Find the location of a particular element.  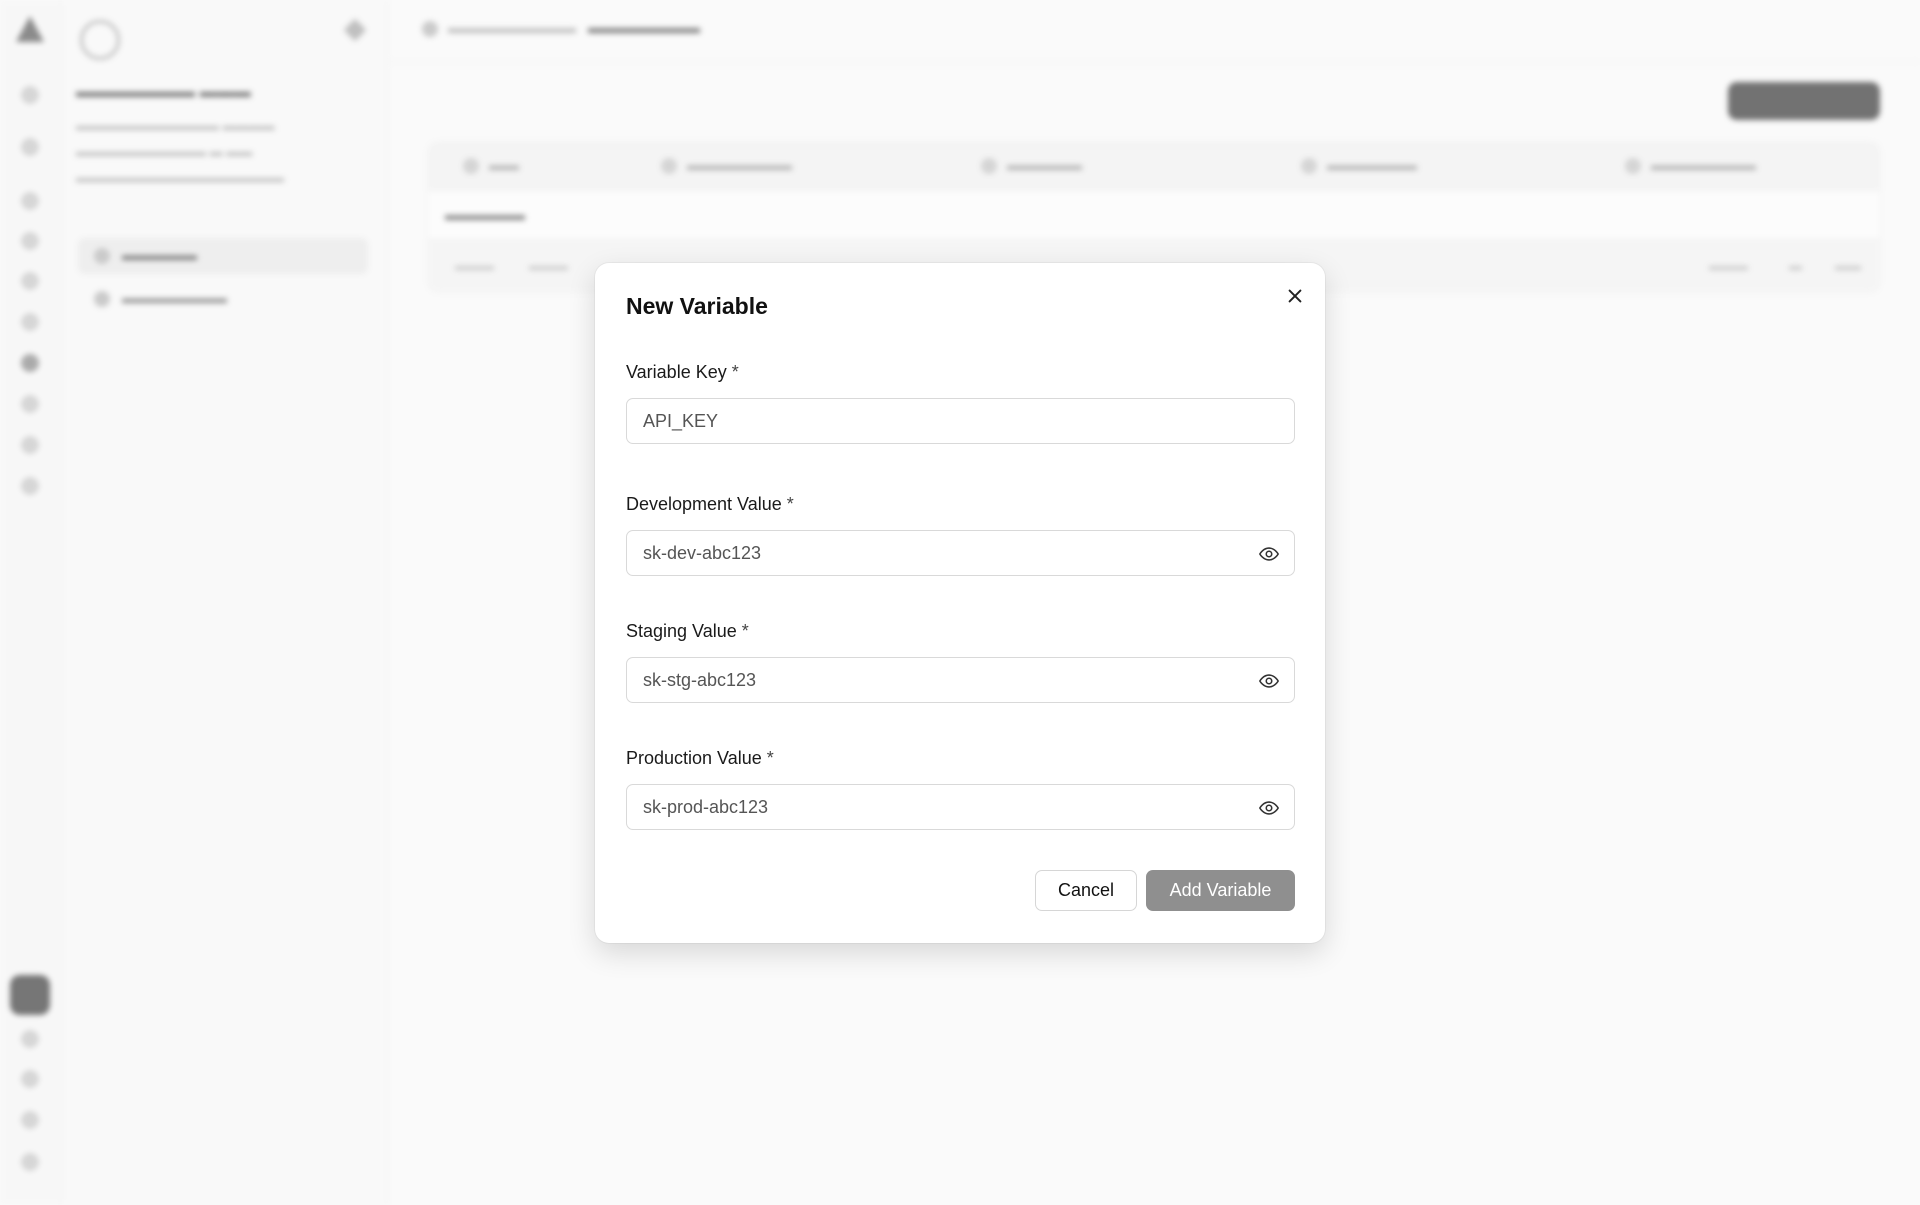

cancel-button: Cancel is located at coordinates (1086, 890).